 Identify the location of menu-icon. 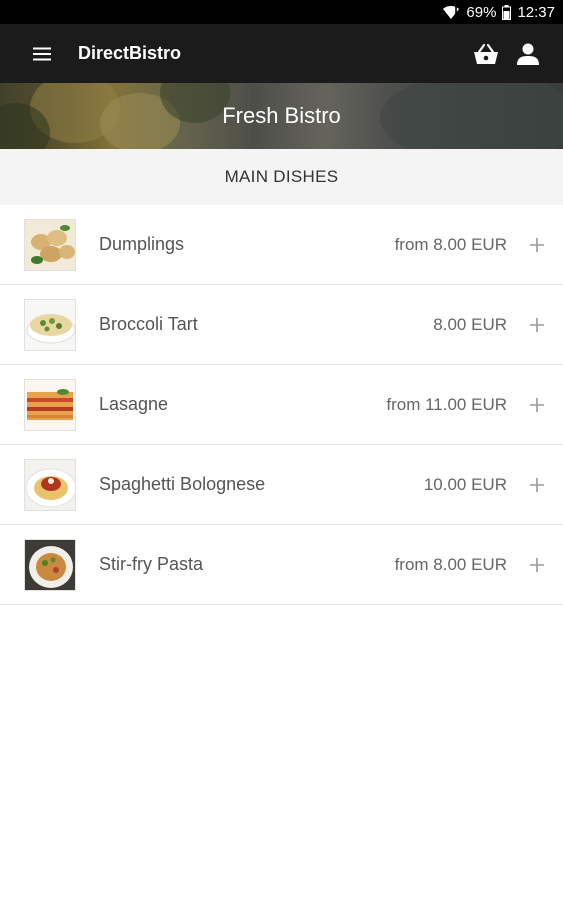
(42, 53).